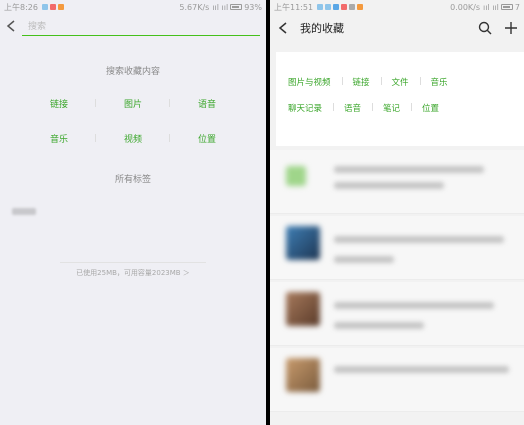  What do you see at coordinates (59, 138) in the screenshot?
I see `category-music: 音乐` at bounding box center [59, 138].